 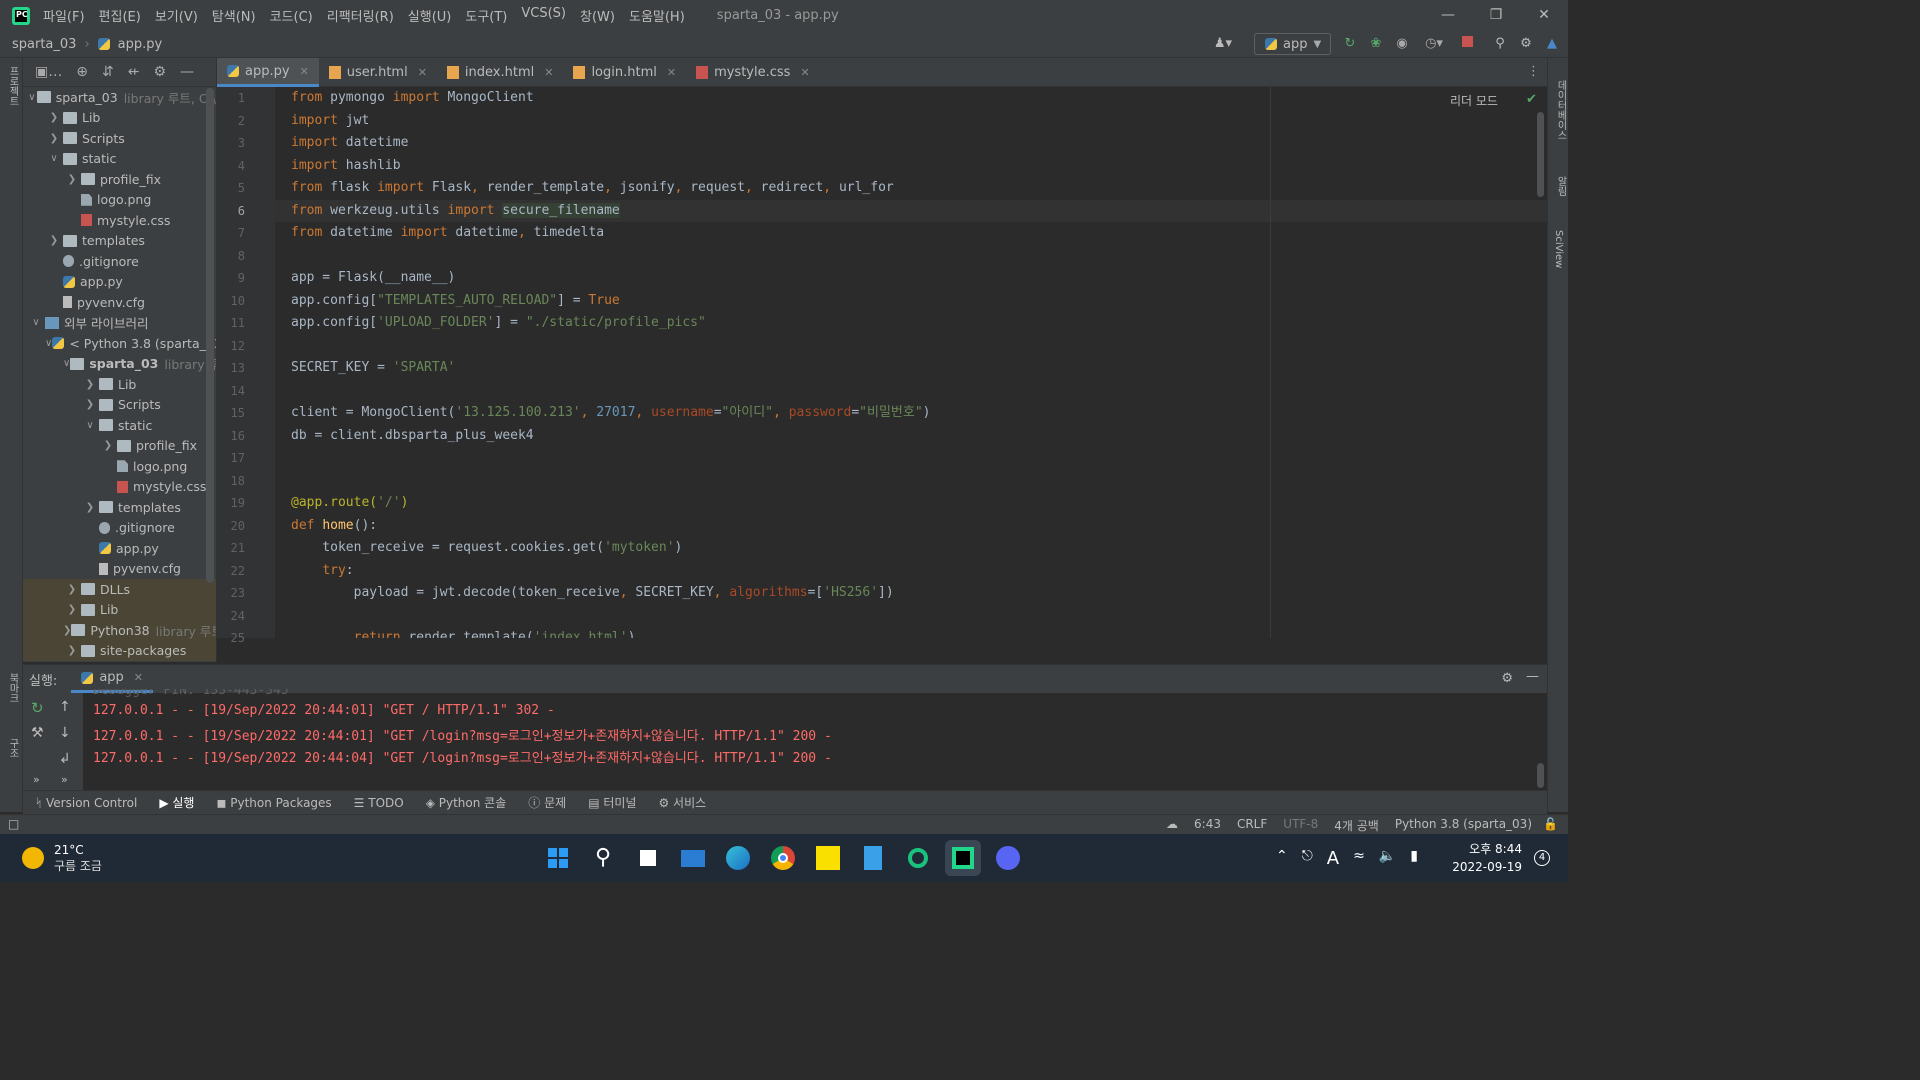 I want to click on reader-mode-toggle: 리더 모드, so click(x=1474, y=100).